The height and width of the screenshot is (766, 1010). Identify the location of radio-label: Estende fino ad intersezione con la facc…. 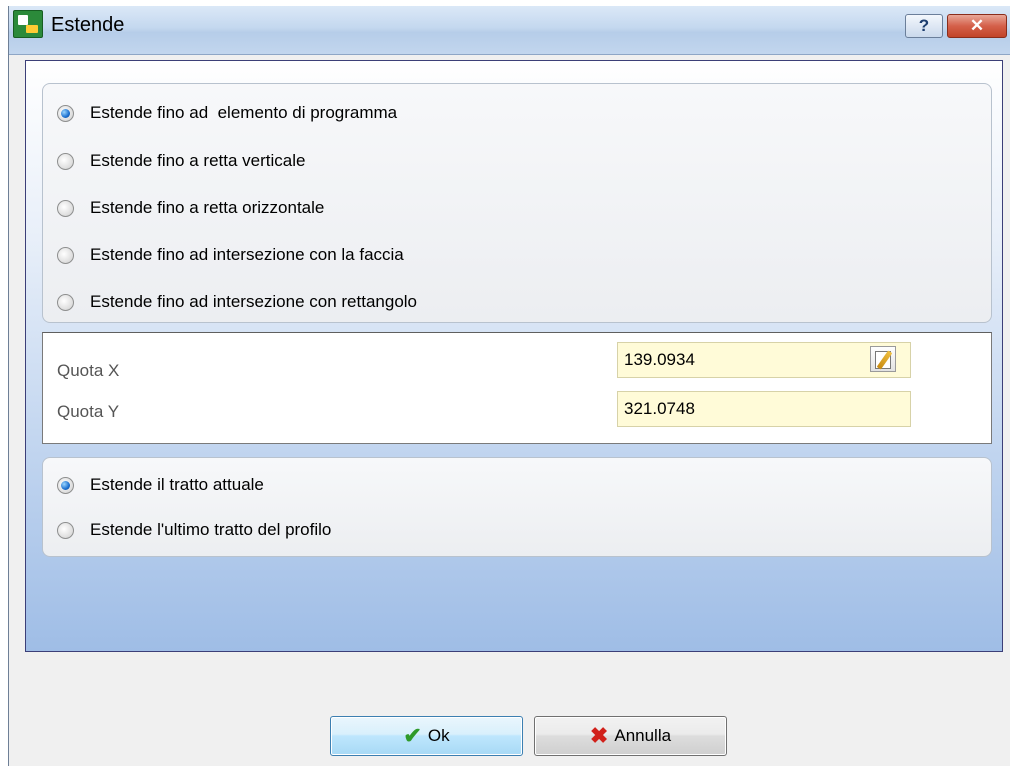
(247, 254).